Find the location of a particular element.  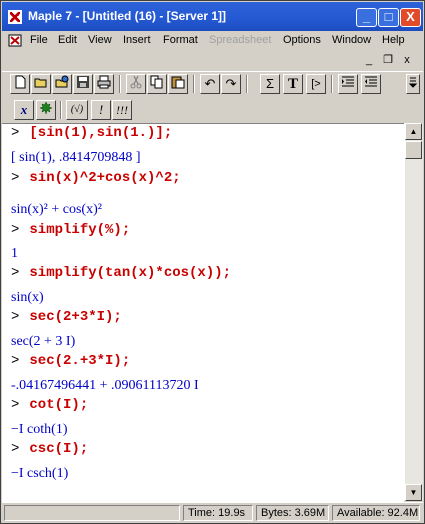

new-file-icon is located at coordinates (20, 82).